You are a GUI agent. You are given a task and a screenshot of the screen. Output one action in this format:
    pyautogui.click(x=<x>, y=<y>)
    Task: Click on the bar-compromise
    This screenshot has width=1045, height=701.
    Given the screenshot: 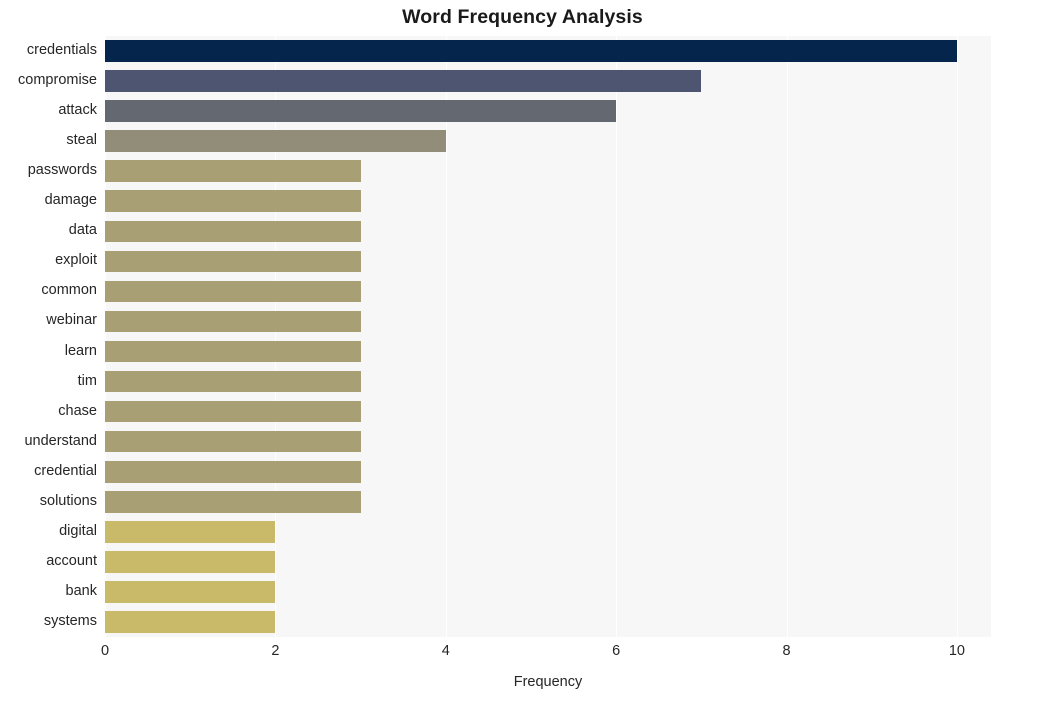 What is the action you would take?
    pyautogui.click(x=403, y=81)
    